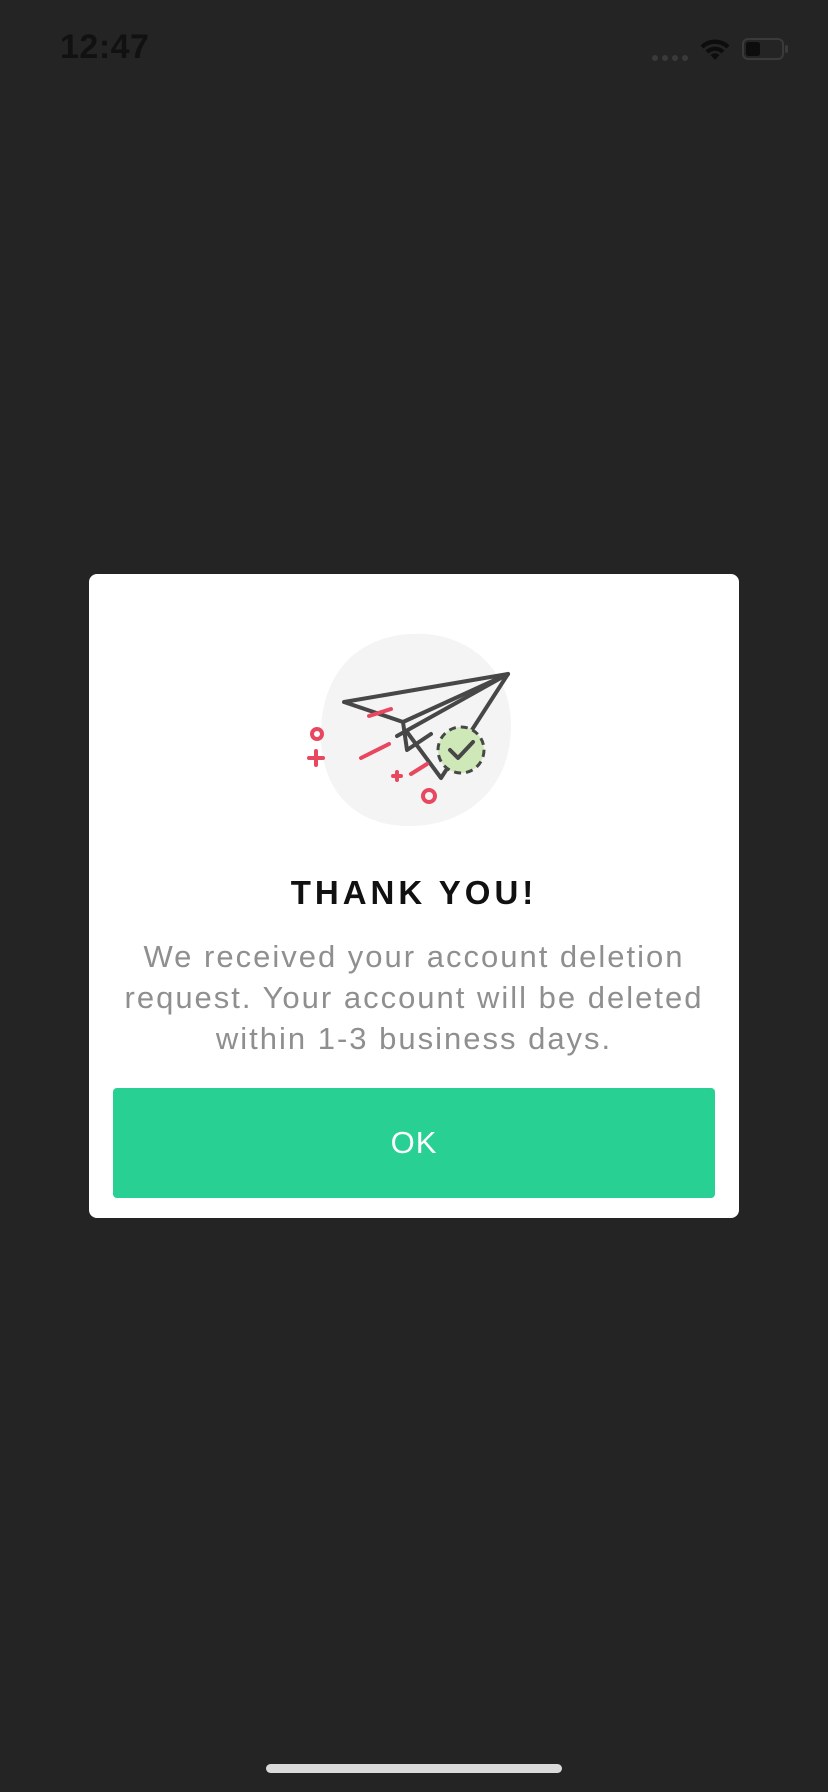 Image resolution: width=828 pixels, height=1792 pixels. Describe the element at coordinates (105, 47) in the screenshot. I see `status-time: 12:47` at that location.